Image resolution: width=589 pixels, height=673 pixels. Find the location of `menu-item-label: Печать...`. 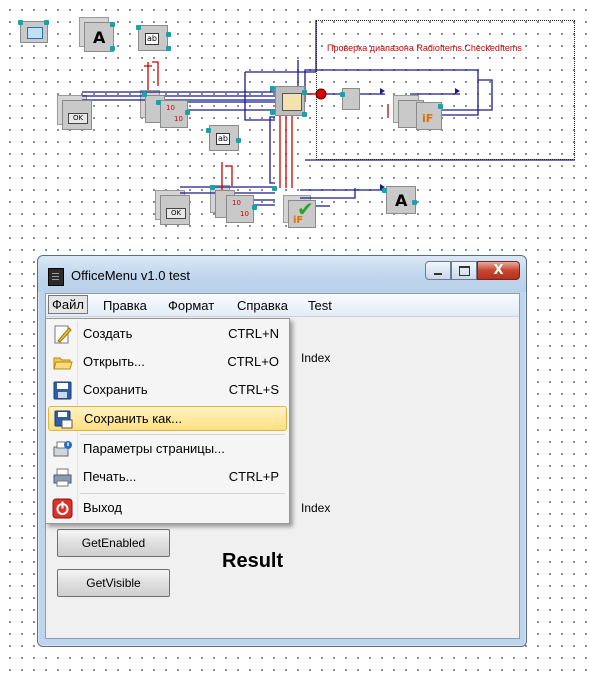

menu-item-label: Печать... is located at coordinates (110, 476).